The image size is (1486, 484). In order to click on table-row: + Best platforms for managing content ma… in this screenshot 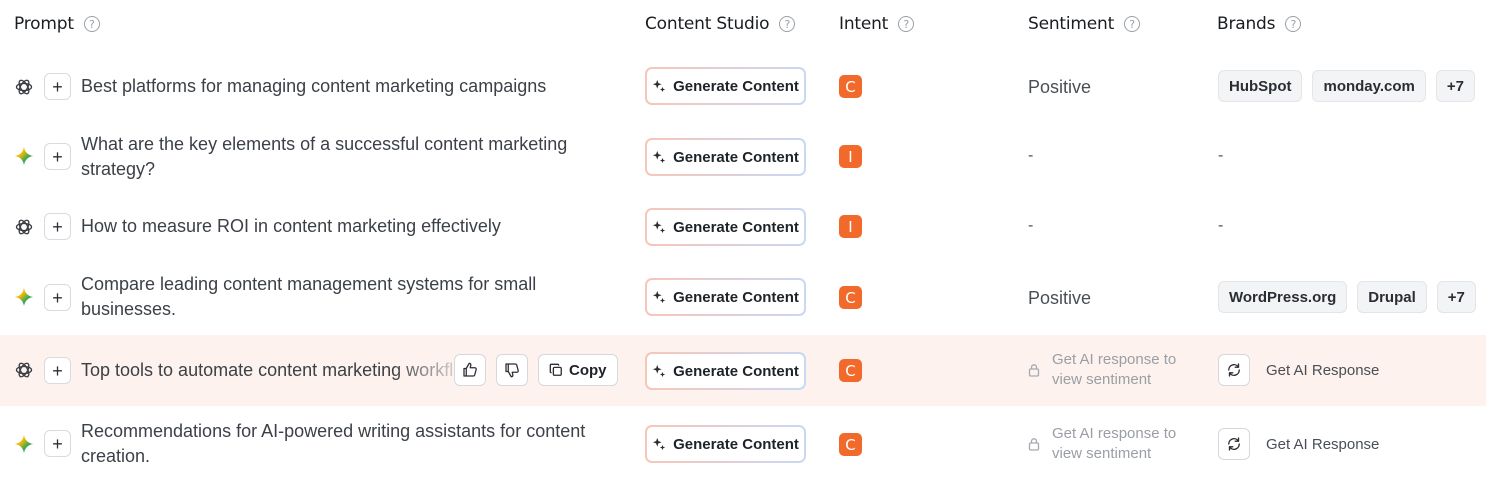, I will do `click(743, 87)`.